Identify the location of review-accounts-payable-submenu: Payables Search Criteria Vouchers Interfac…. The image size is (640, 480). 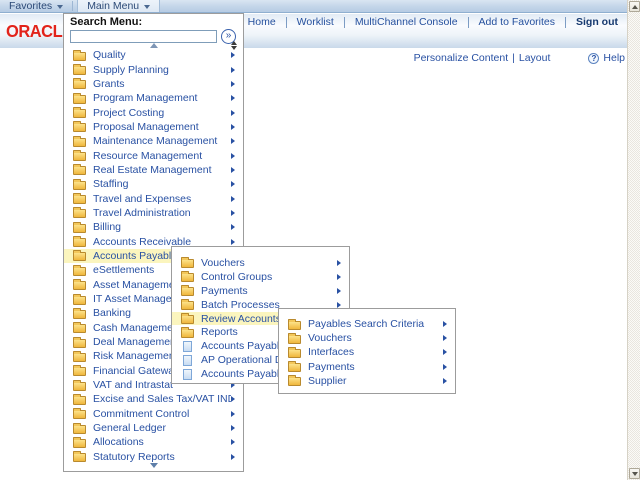
(367, 351).